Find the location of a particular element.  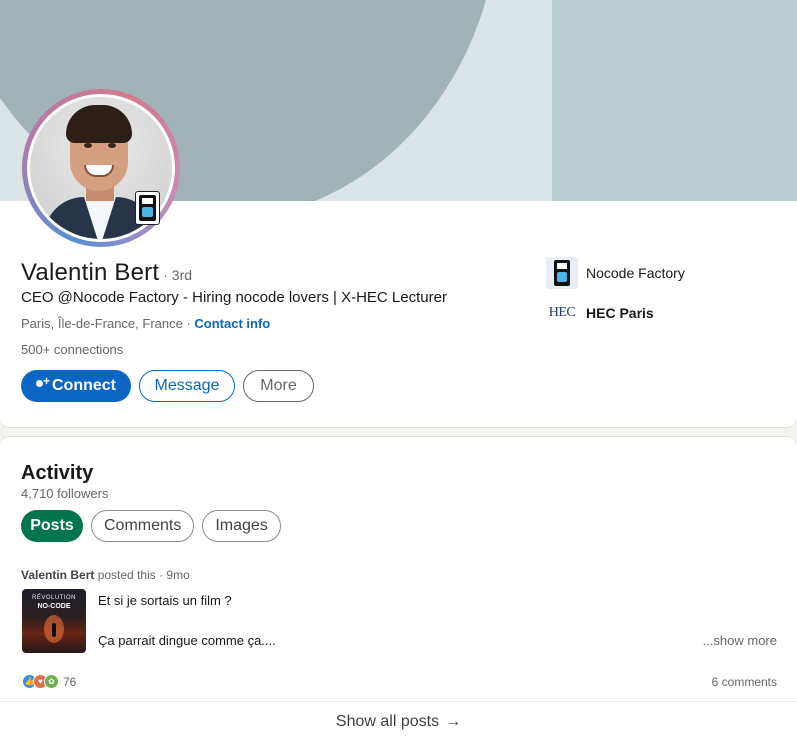

company-name: Nocode Factory is located at coordinates (635, 273).